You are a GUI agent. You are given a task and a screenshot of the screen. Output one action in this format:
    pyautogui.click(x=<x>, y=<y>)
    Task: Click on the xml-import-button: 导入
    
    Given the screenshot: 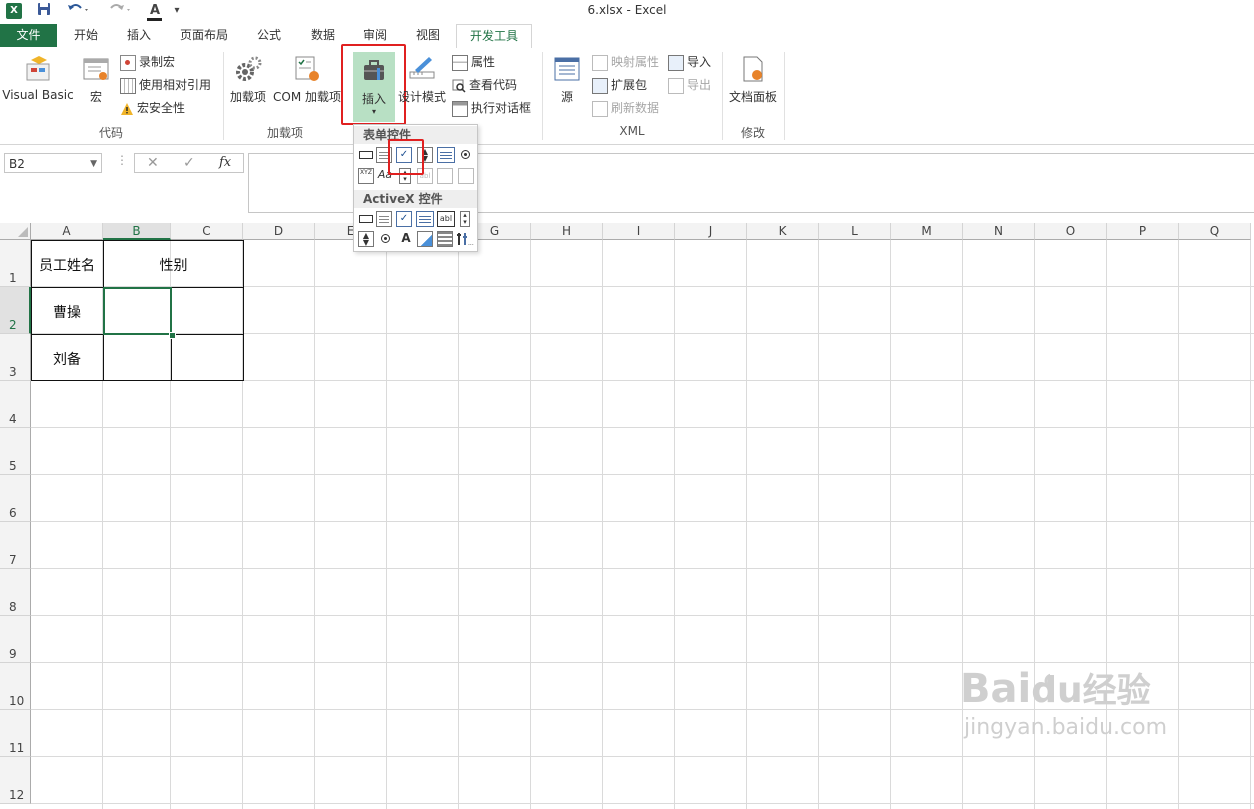 What is the action you would take?
    pyautogui.click(x=689, y=62)
    